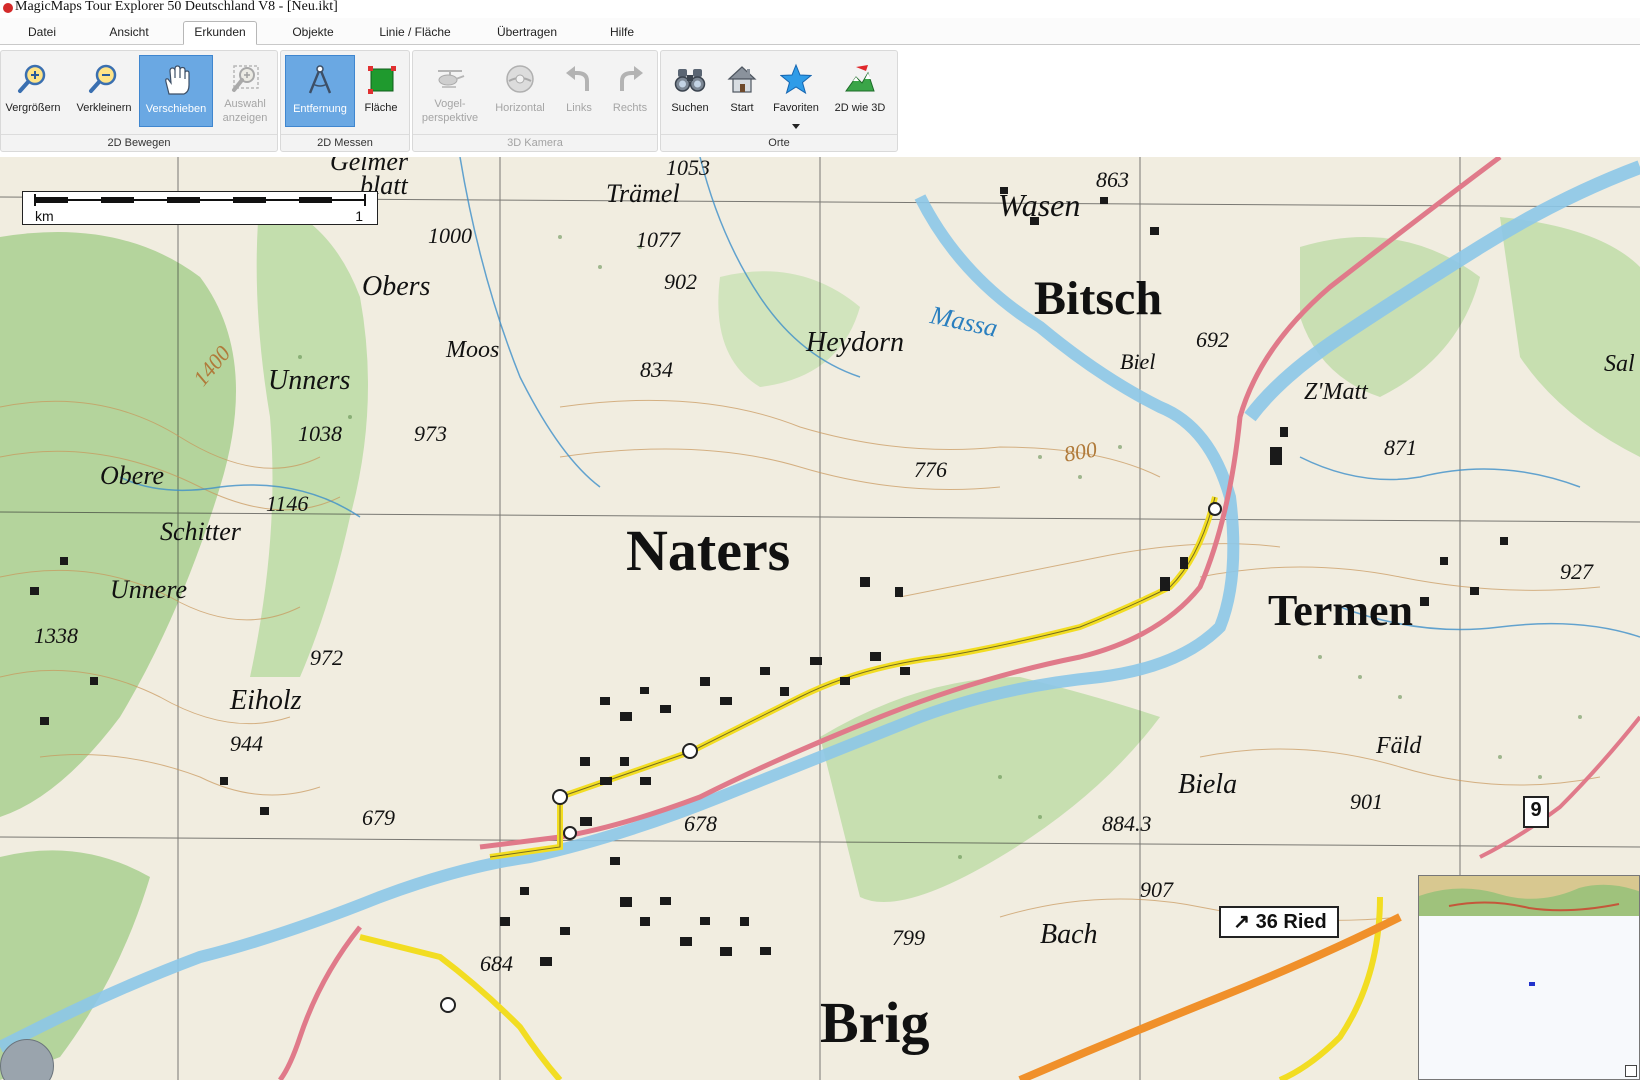  Describe the element at coordinates (450, 235) in the screenshot. I see `elevation-label: 1000` at that location.